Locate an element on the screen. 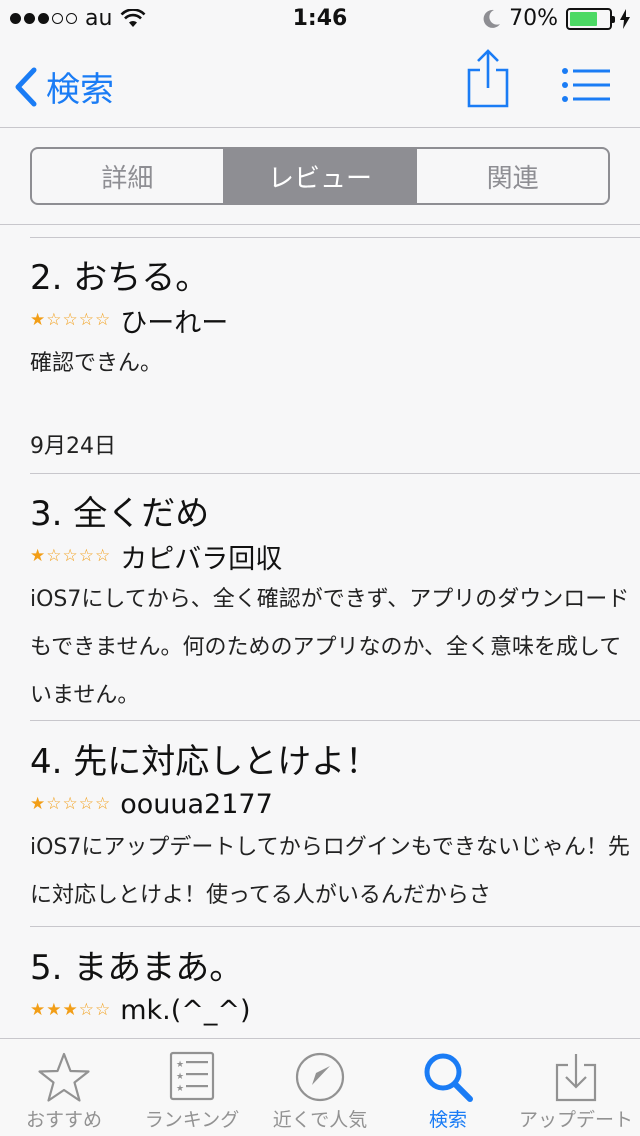 The height and width of the screenshot is (1136, 640). tab-updates: アップデート is located at coordinates (576, 1087).